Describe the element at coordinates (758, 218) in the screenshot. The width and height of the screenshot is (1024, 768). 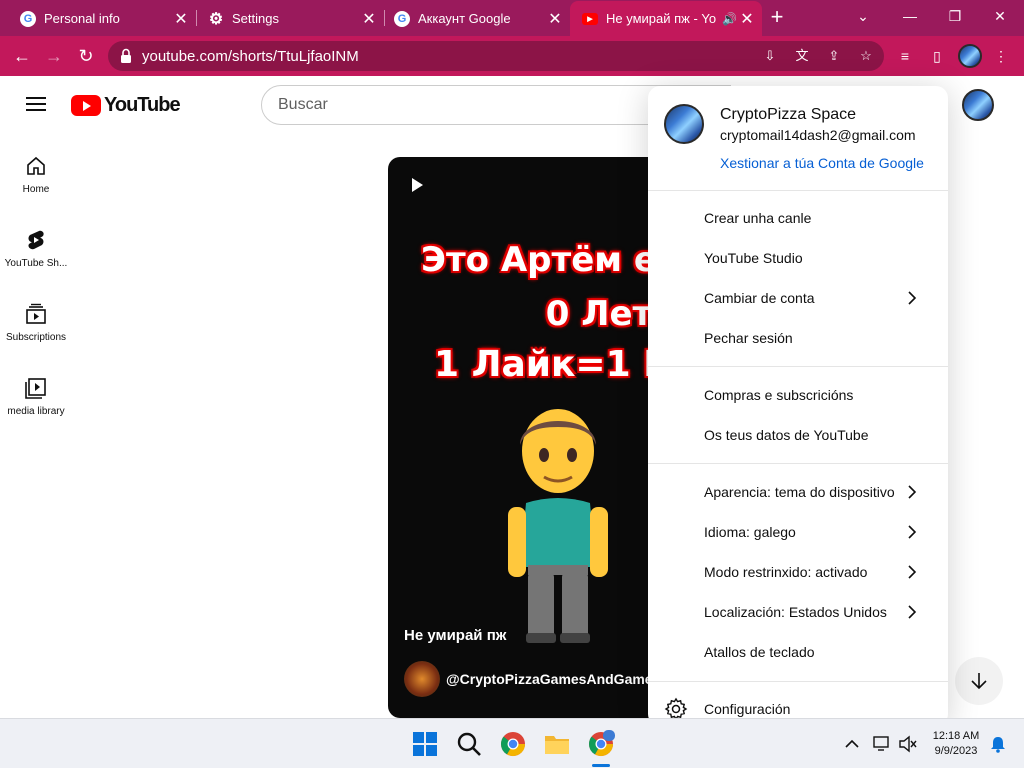
I see `menu-item-label: Crear unha canle` at that location.